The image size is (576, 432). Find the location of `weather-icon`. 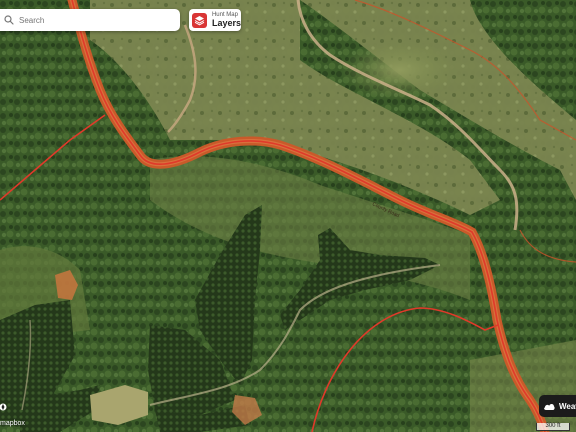

weather-icon is located at coordinates (549, 406).